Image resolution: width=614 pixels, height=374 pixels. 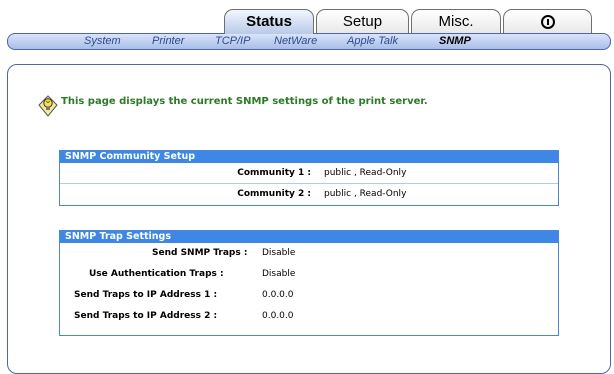 I want to click on info-power-icon, so click(x=547, y=22).